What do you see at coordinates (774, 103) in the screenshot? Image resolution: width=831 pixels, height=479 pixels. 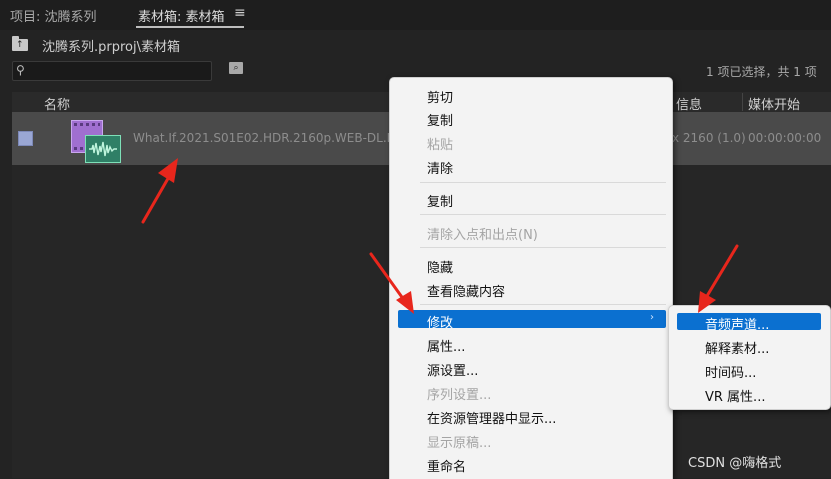 I see `column-header-media-start: 媒体开始` at bounding box center [774, 103].